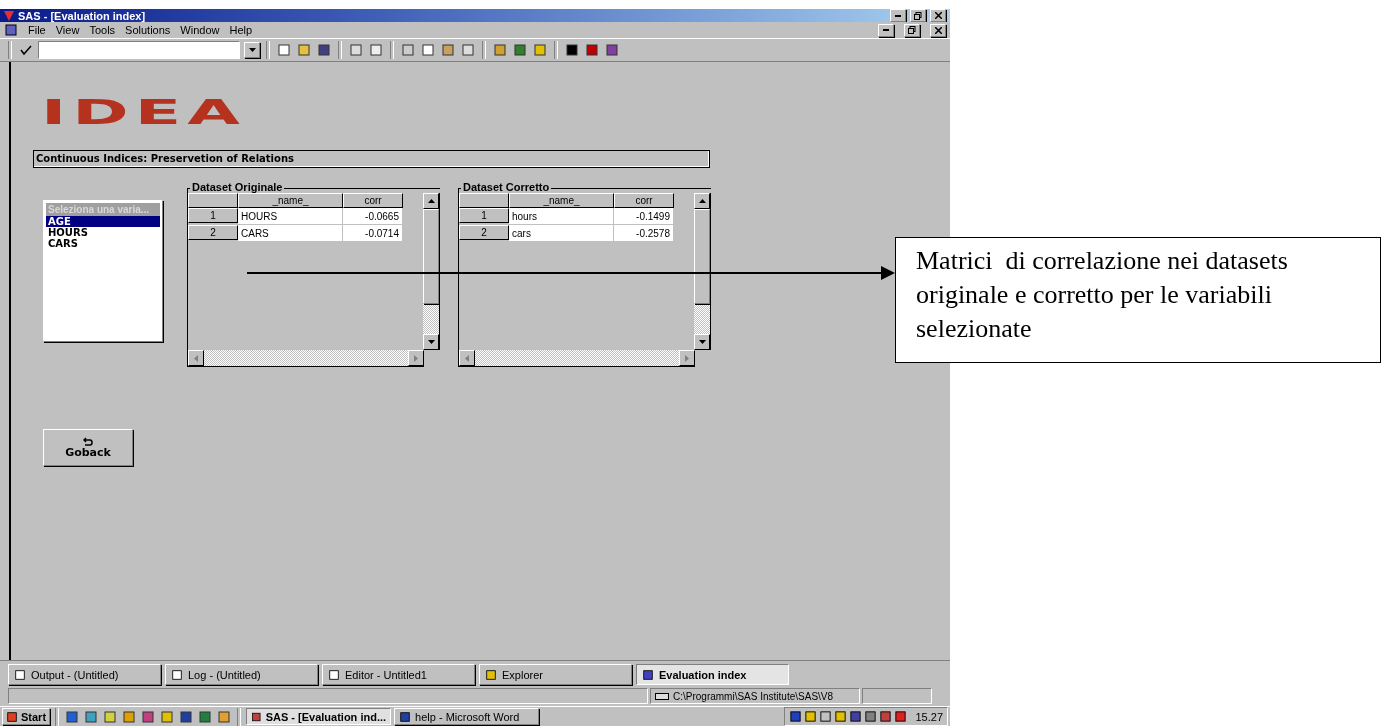  I want to click on window-tab: Explorer, so click(555, 674).